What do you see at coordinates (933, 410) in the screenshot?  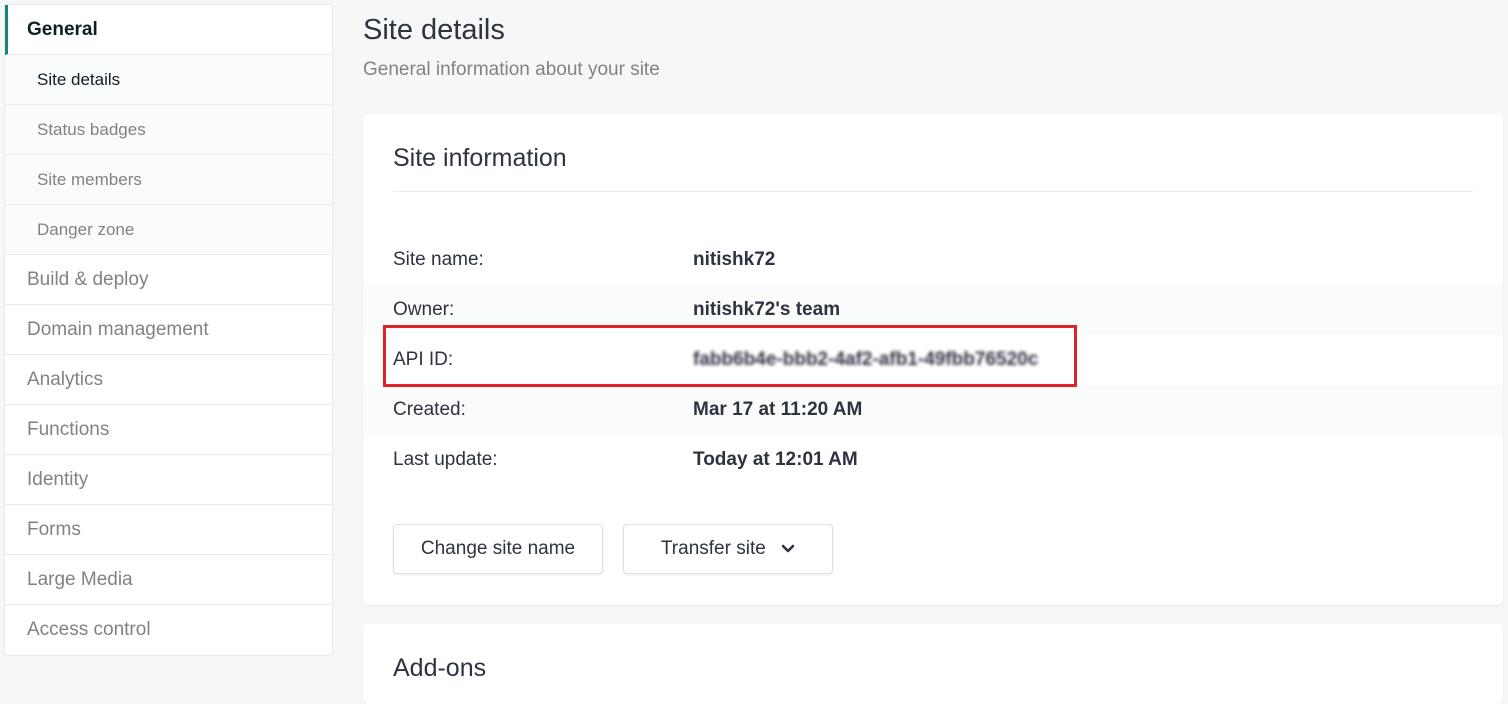 I see `row-created: Created: Mar 17 at 11:20 AM` at bounding box center [933, 410].